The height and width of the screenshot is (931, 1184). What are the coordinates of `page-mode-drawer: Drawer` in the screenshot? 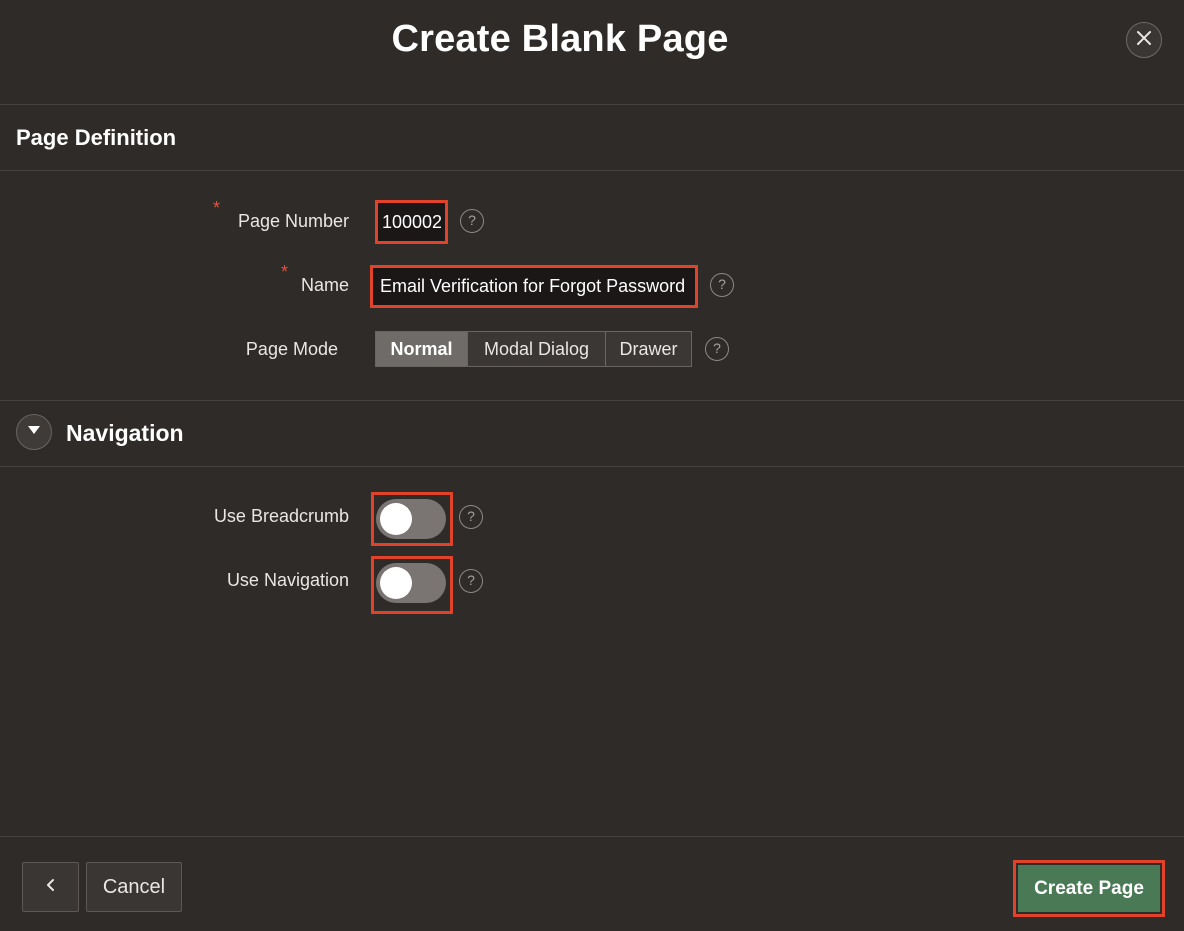 It's located at (648, 349).